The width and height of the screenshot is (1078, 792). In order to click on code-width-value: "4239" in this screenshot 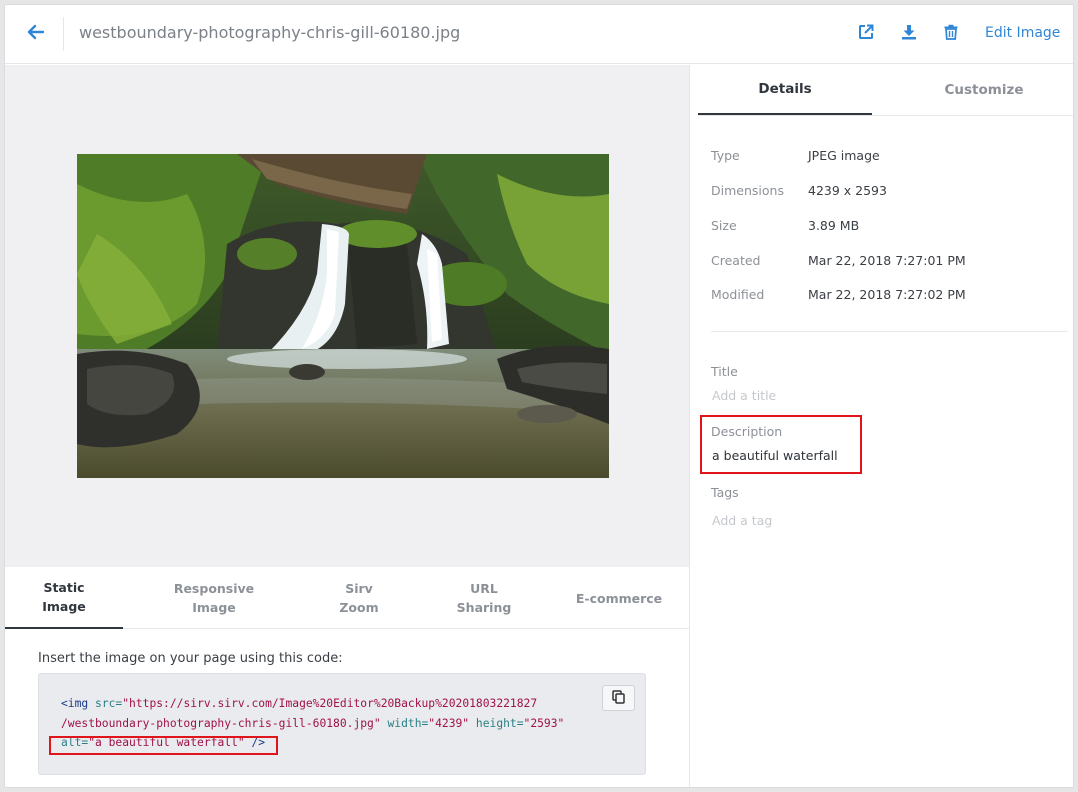, I will do `click(449, 723)`.